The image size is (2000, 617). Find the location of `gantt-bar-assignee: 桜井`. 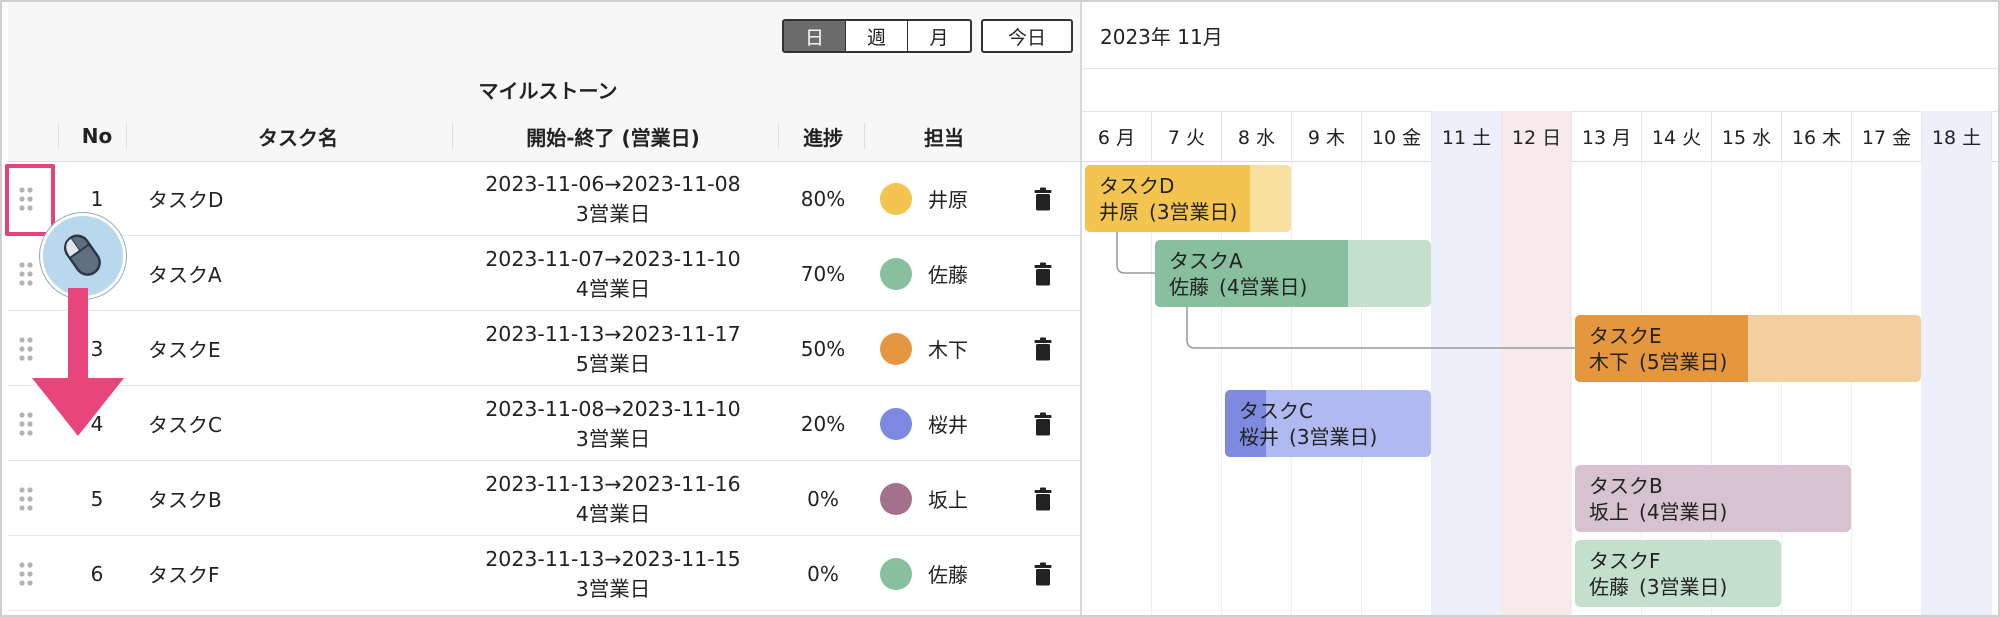

gantt-bar-assignee: 桜井 is located at coordinates (1259, 437).